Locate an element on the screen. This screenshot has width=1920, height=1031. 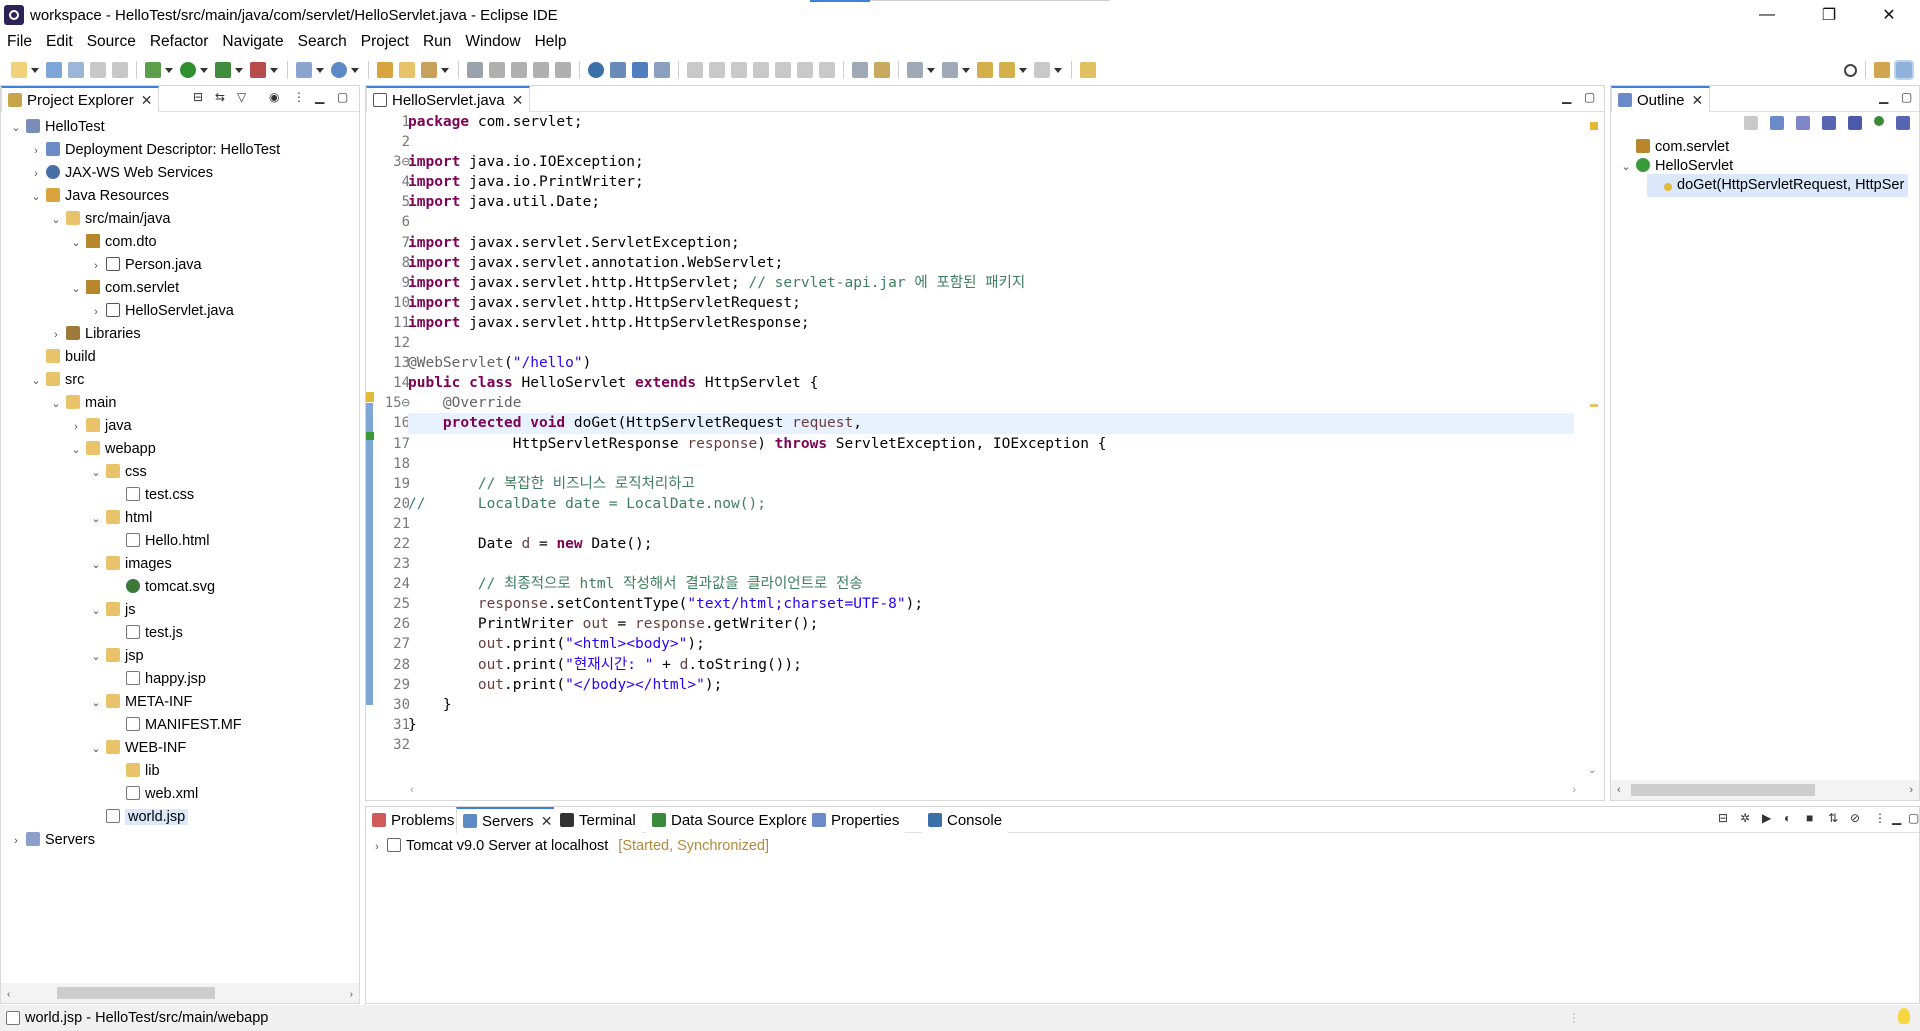
new-server-icon is located at coordinates (304, 70).